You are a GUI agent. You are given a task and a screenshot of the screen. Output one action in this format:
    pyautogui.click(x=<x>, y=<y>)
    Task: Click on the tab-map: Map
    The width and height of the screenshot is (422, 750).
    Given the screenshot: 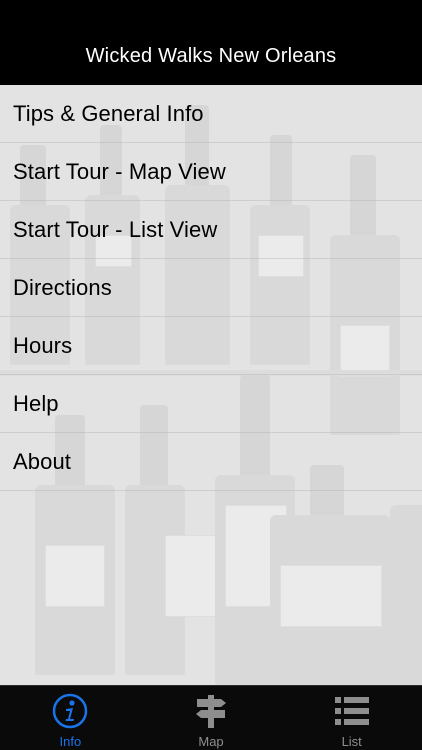 What is the action you would take?
    pyautogui.click(x=211, y=718)
    